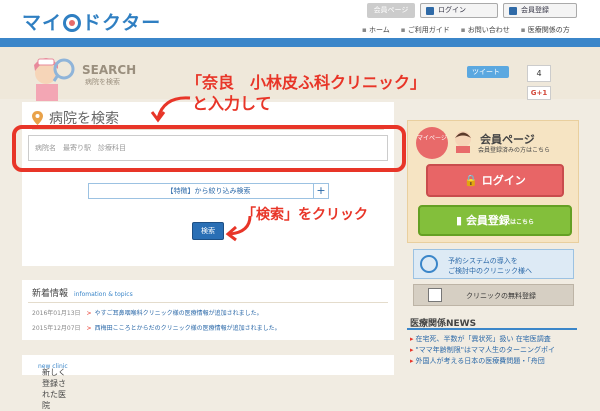 The width and height of the screenshot is (600, 411). What do you see at coordinates (490, 266) in the screenshot?
I see `system-intro-text: 予約システムの導入を ご検討中のクリニック様へ` at bounding box center [490, 266].